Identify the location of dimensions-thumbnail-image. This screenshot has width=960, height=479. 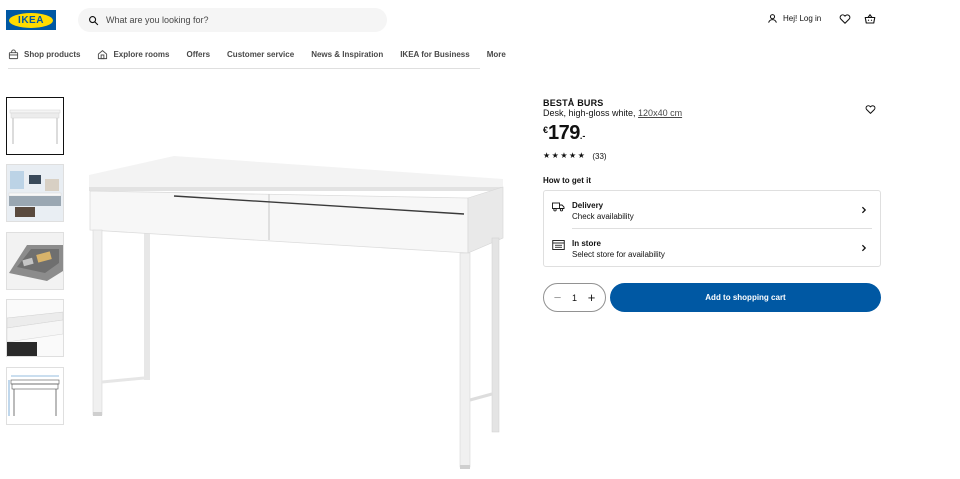
(34, 395).